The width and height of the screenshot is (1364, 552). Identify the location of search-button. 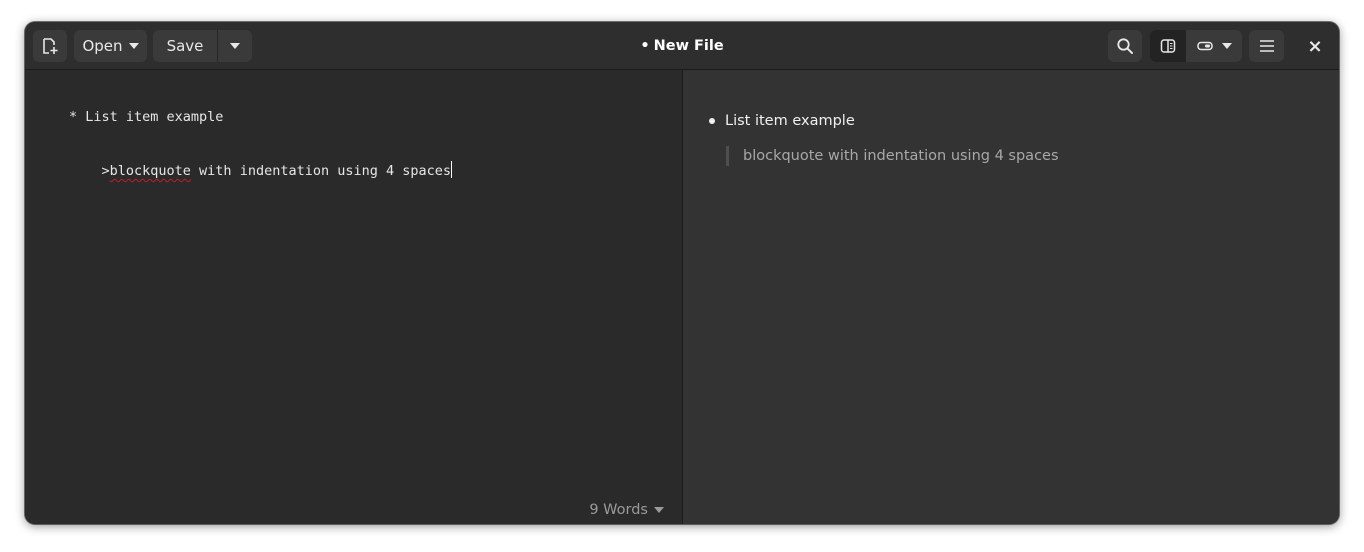
(1125, 46).